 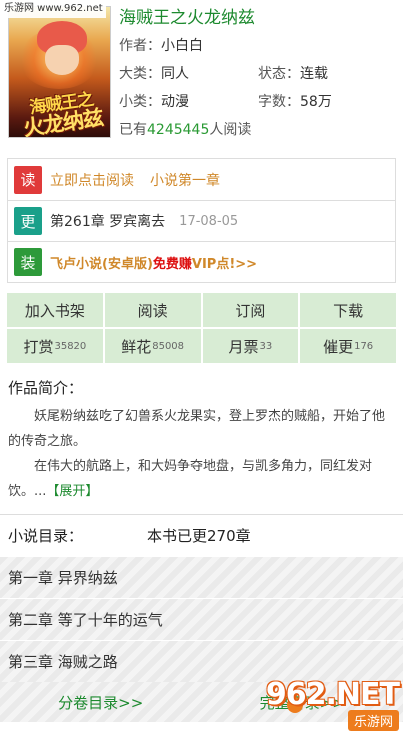 I want to click on watermark-sub: 乐游网, so click(x=373, y=720).